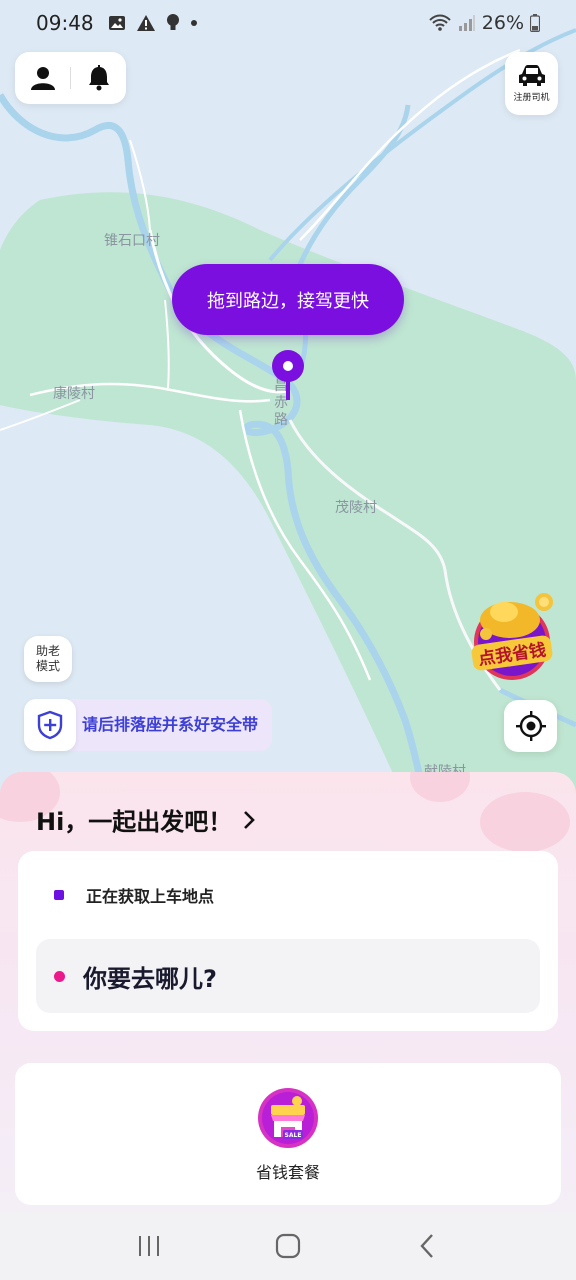  Describe the element at coordinates (531, 75) in the screenshot. I see `car-icon` at that location.